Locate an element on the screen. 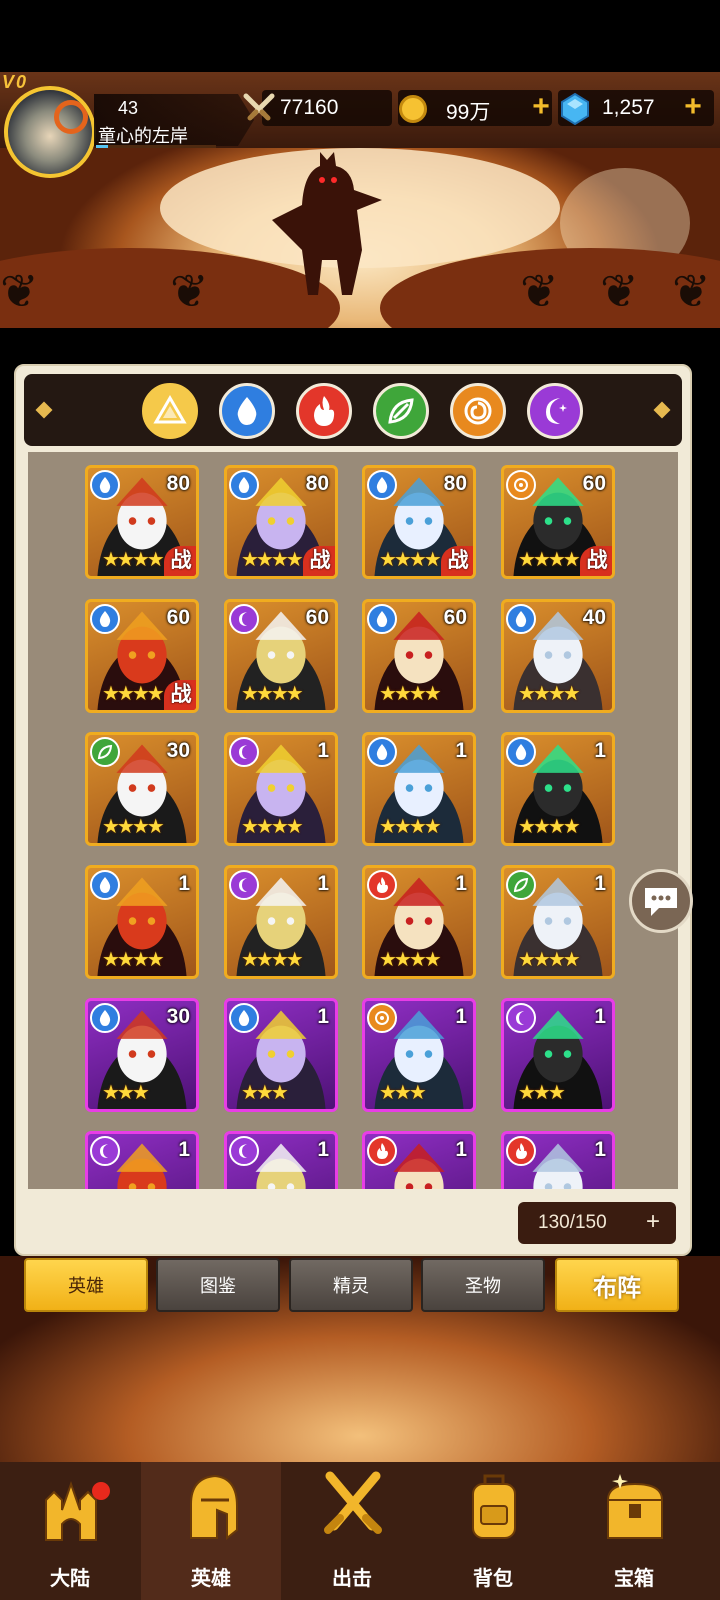 The width and height of the screenshot is (720, 1600). nav-chest: 宝箱 is located at coordinates (634, 1531).